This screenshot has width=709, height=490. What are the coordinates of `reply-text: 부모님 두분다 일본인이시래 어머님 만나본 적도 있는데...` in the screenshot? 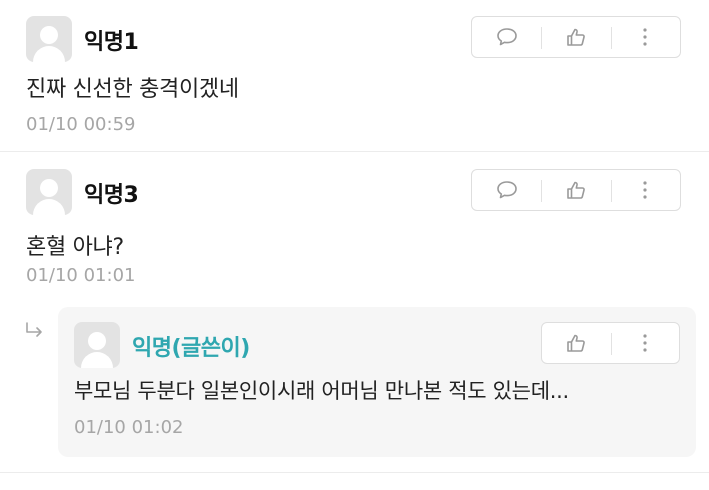 It's located at (321, 391).